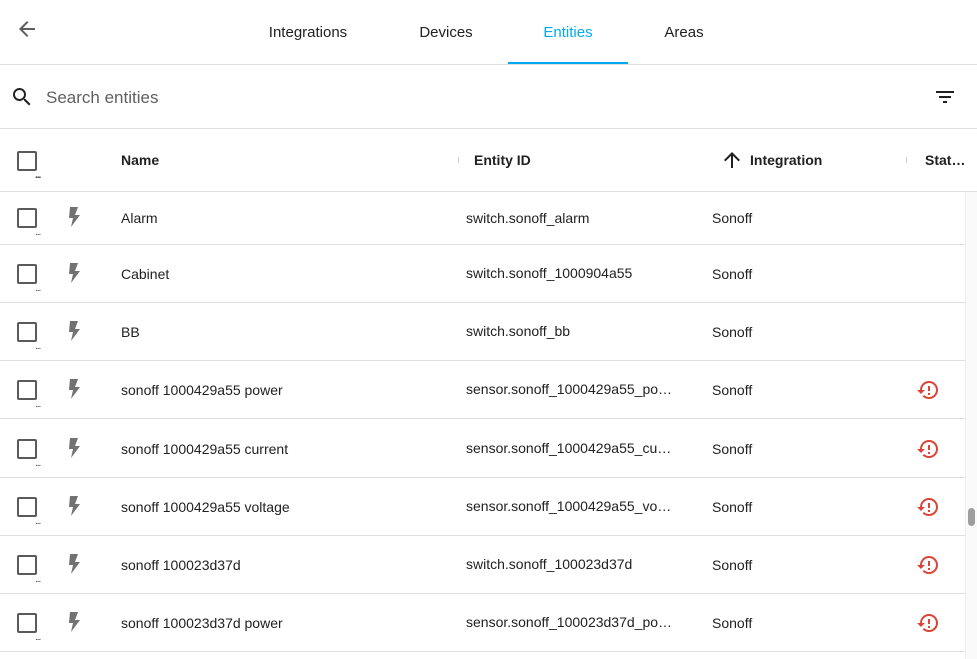  What do you see at coordinates (732, 160) in the screenshot?
I see `arrow-up-icon` at bounding box center [732, 160].